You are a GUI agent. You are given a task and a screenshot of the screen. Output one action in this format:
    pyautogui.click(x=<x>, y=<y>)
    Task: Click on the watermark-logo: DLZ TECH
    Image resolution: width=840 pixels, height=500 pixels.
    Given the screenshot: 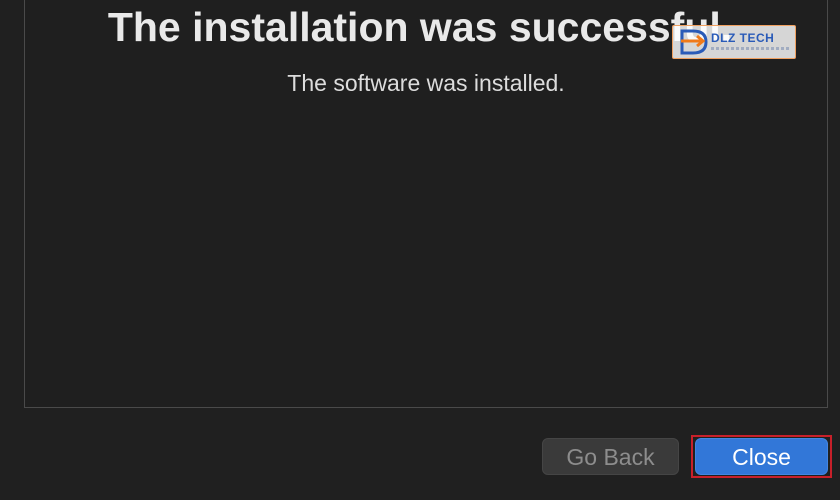 What is the action you would take?
    pyautogui.click(x=734, y=42)
    